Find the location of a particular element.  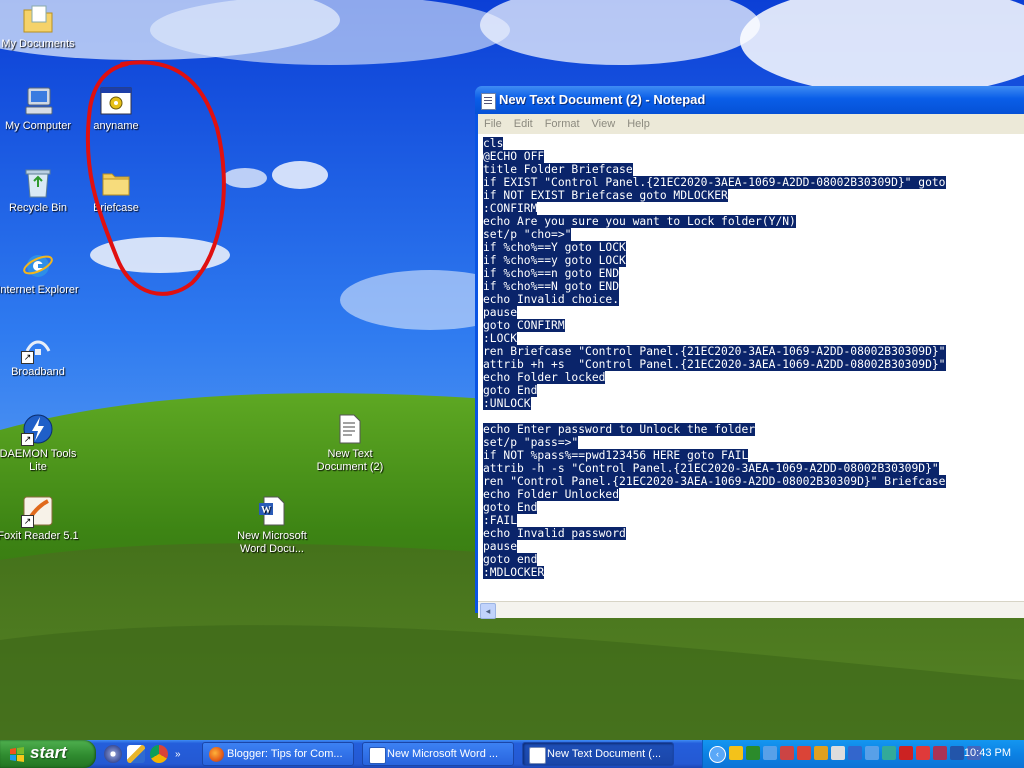

desktop-icon-recycle-bin: Recycle Bin is located at coordinates (39, 190).